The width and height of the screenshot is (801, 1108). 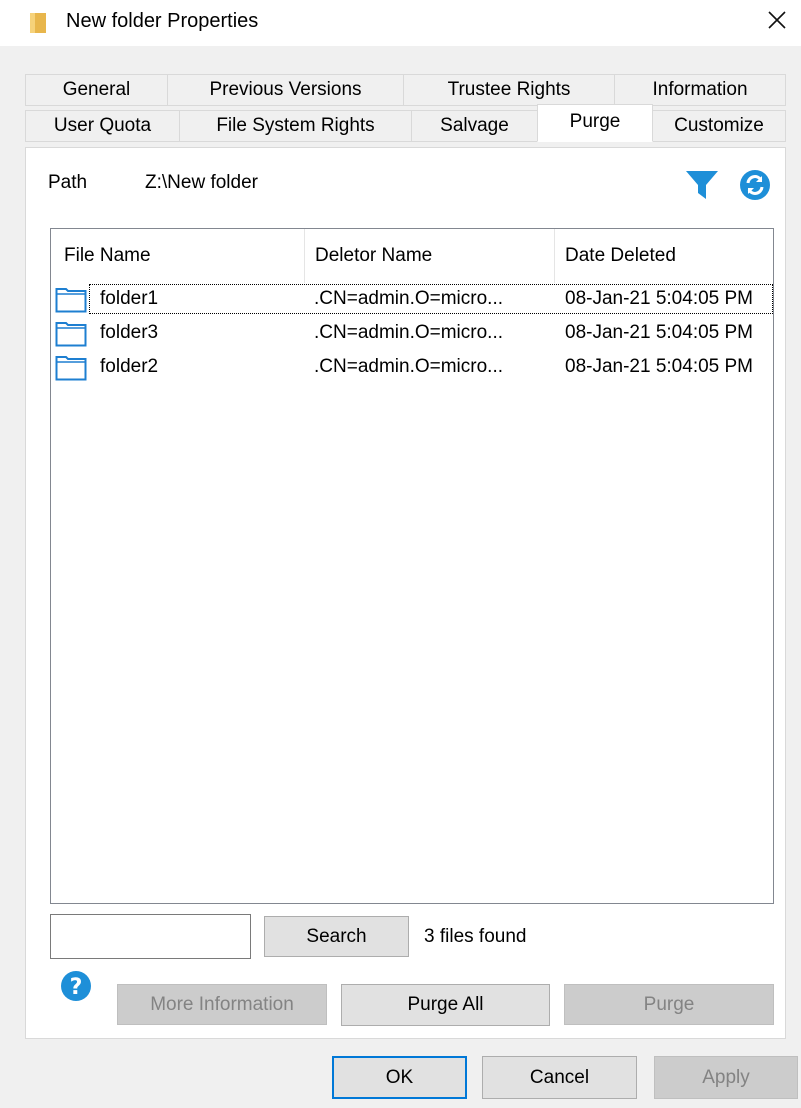 I want to click on tab-label: Customize, so click(x=719, y=125).